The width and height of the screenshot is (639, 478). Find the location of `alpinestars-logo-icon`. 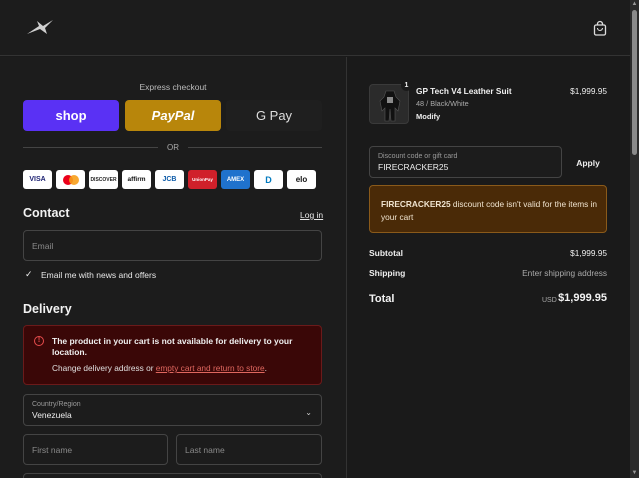

alpinestars-logo-icon is located at coordinates (40, 27).